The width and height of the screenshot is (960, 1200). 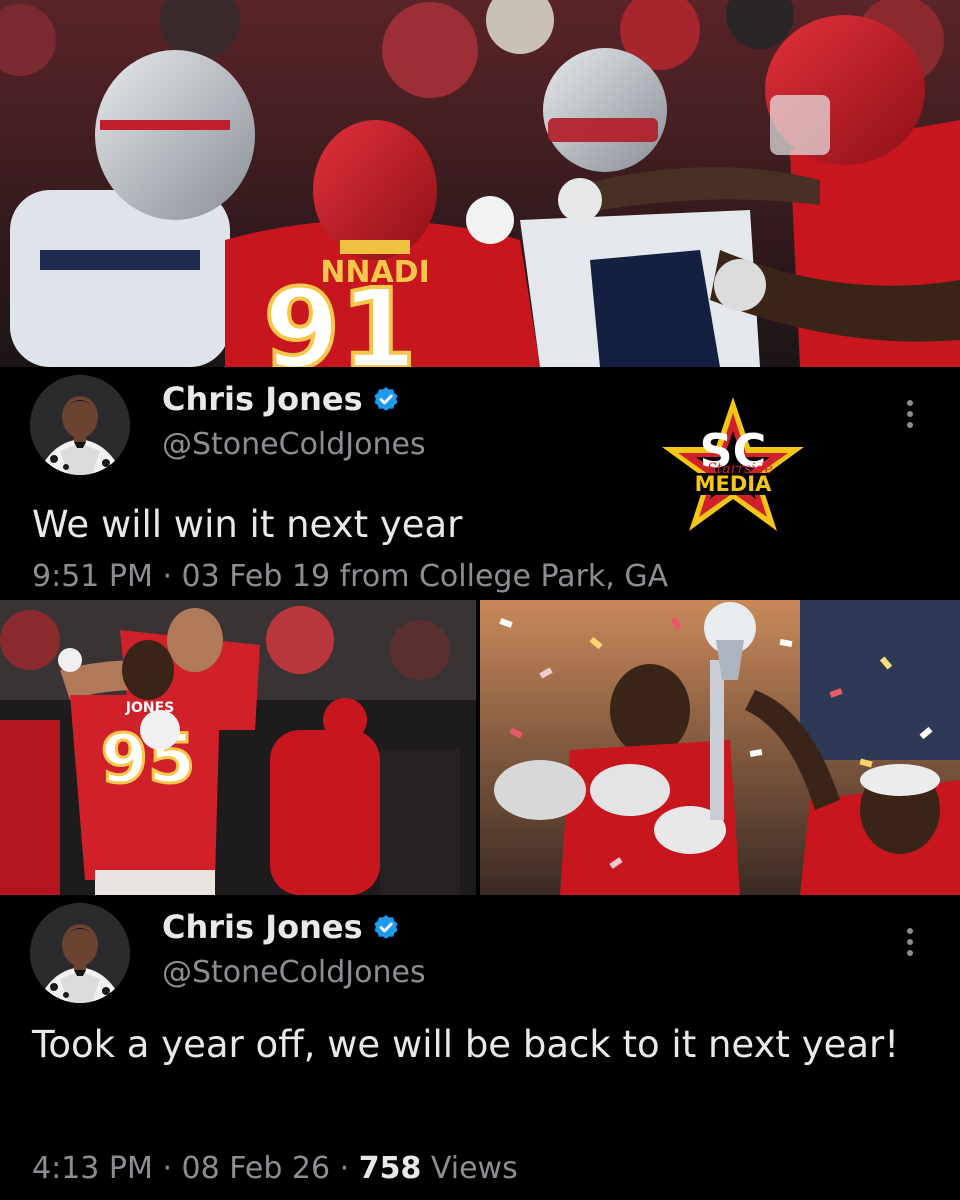 What do you see at coordinates (92, 1168) in the screenshot?
I see `tweet-time: 4:13 PM` at bounding box center [92, 1168].